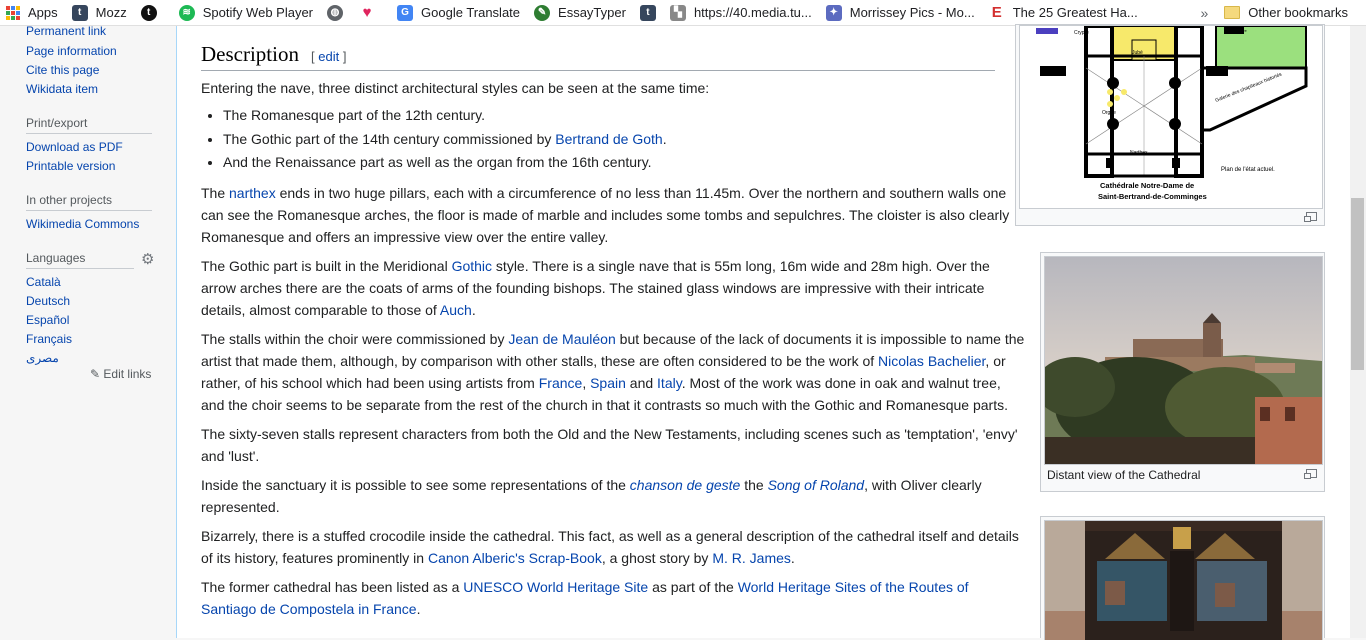  I want to click on other-bookmarks: Other bookmarks, so click(1292, 13).